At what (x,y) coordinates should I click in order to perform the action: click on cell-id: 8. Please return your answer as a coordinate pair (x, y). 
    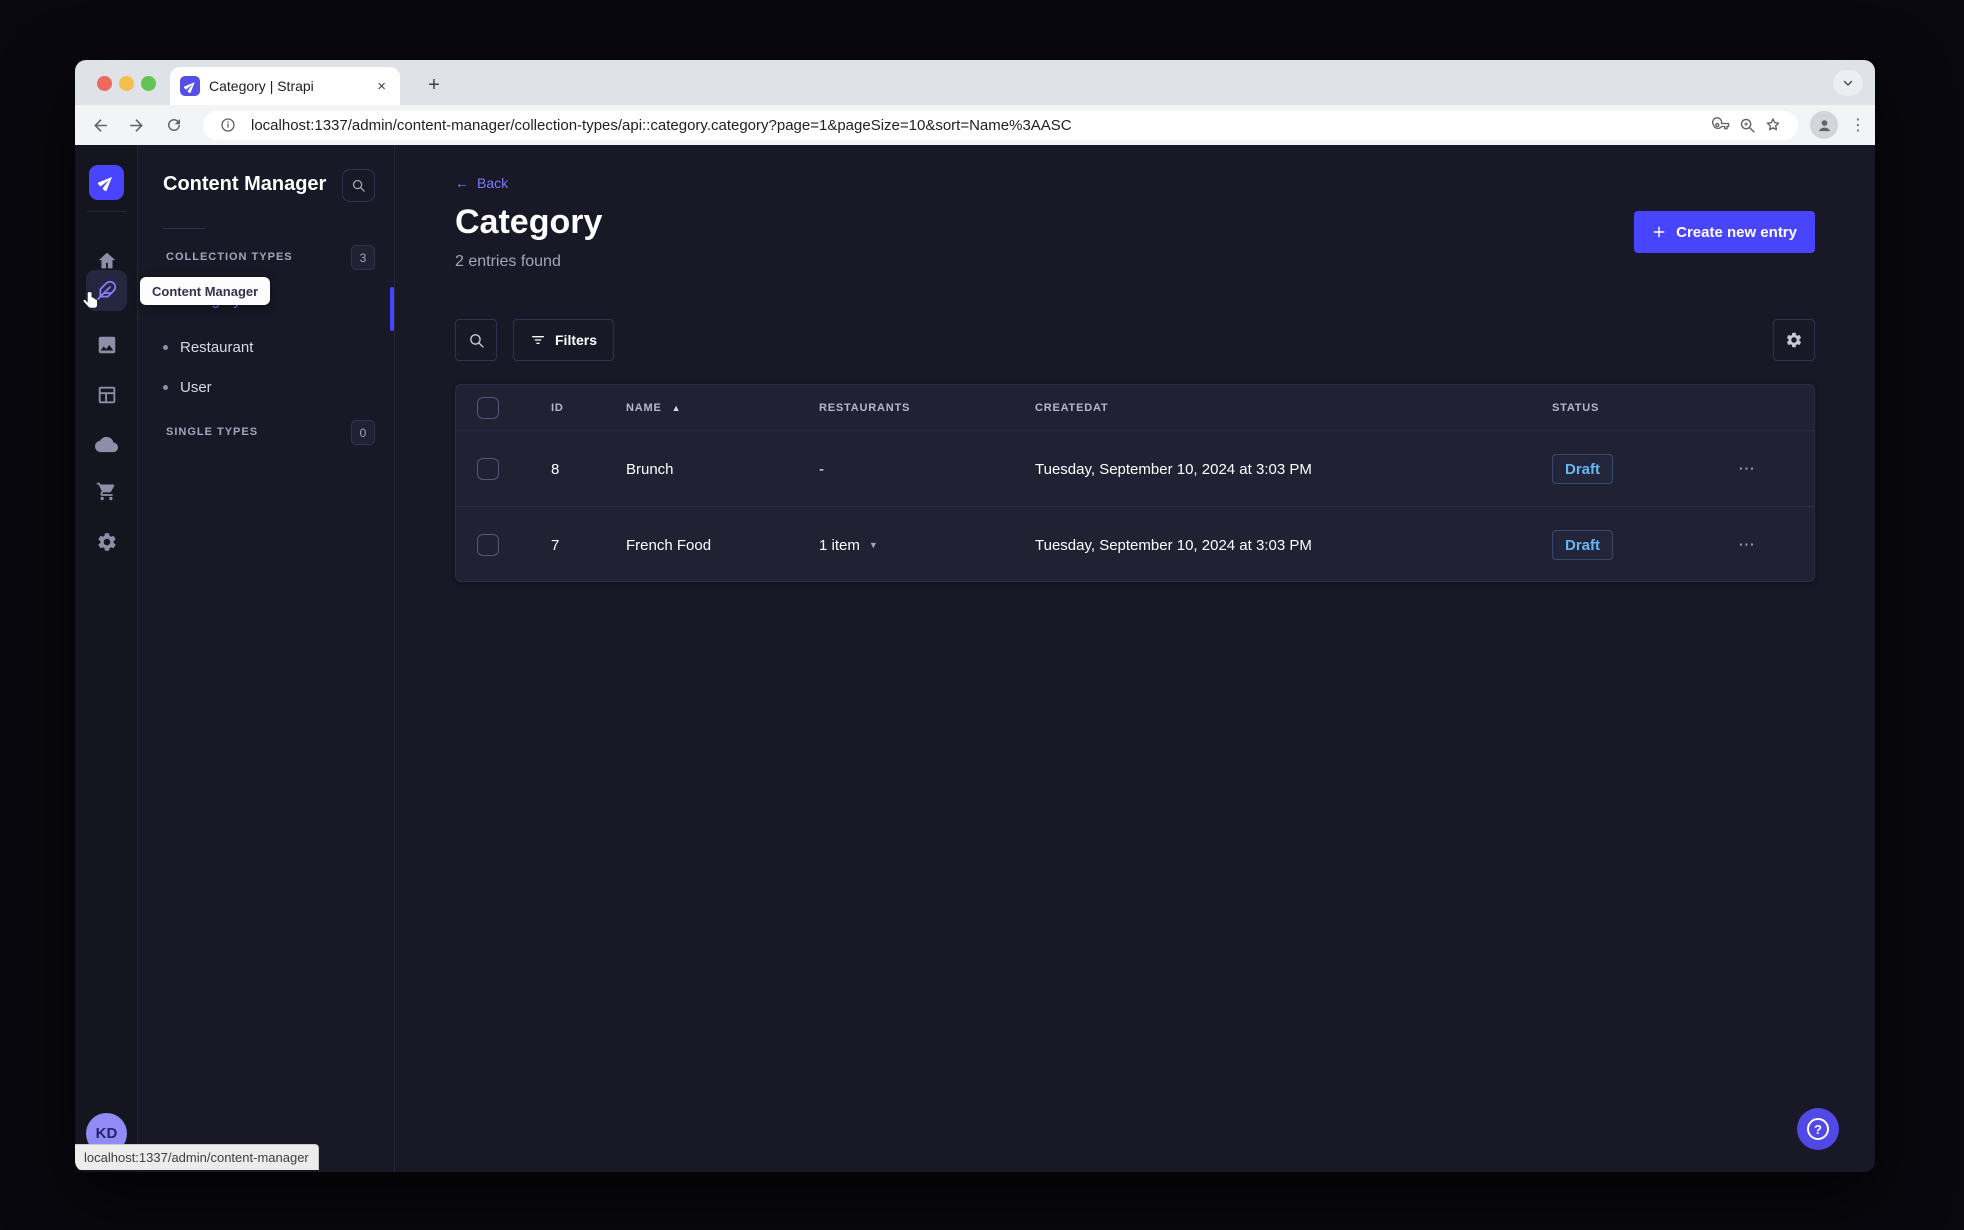
    Looking at the image, I should click on (555, 469).